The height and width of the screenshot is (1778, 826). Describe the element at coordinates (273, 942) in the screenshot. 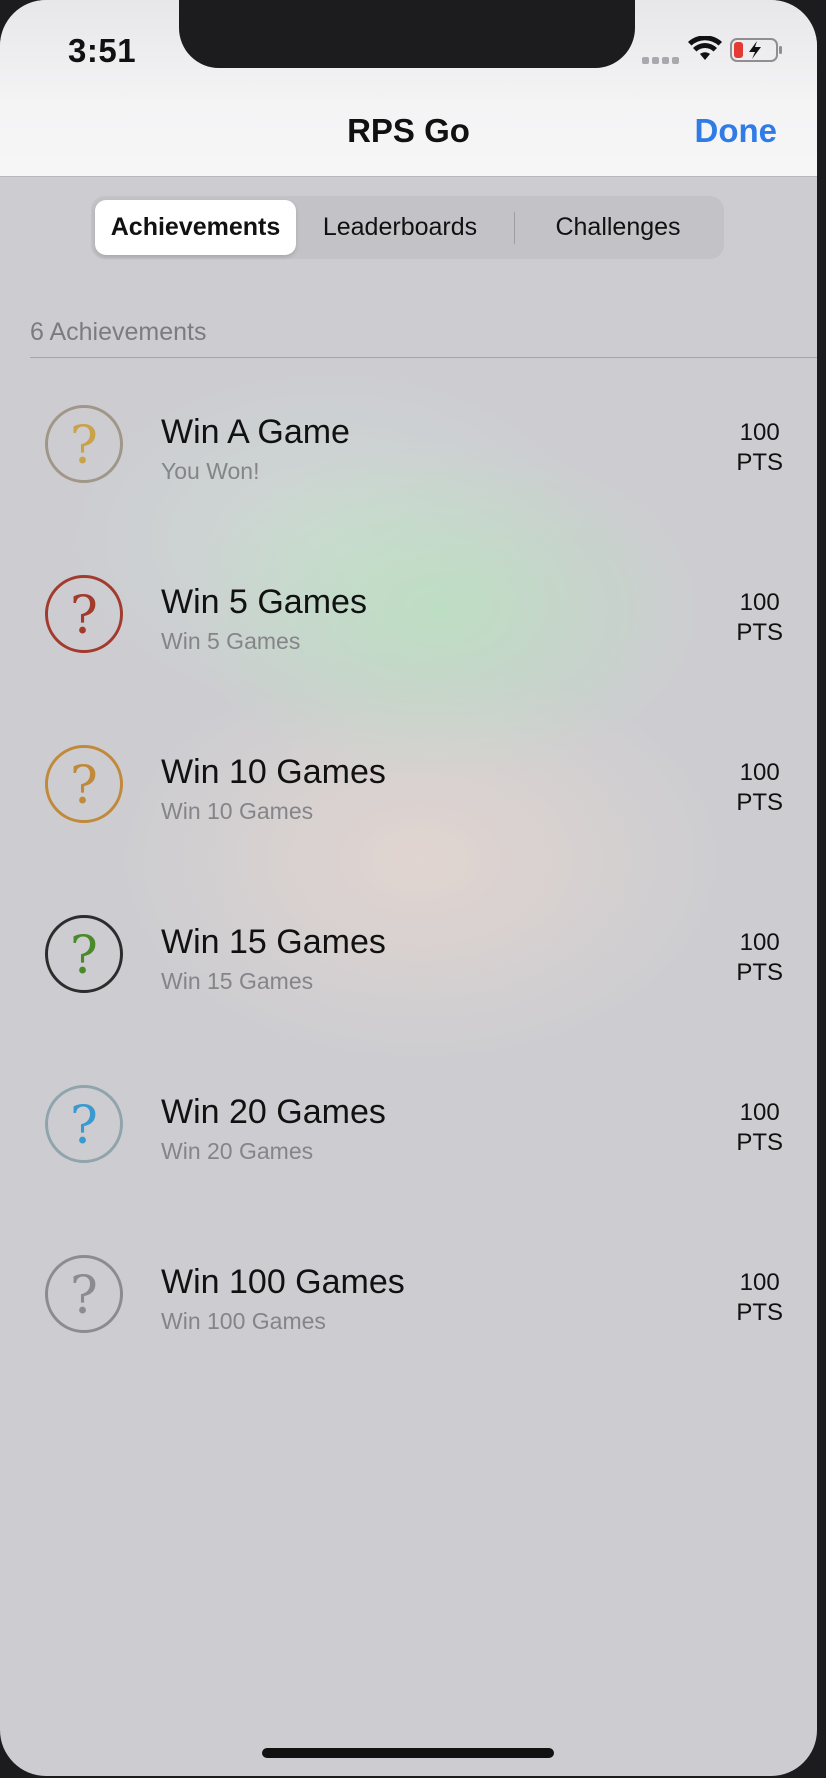

I see `achievement-title: Win 15 Games` at that location.